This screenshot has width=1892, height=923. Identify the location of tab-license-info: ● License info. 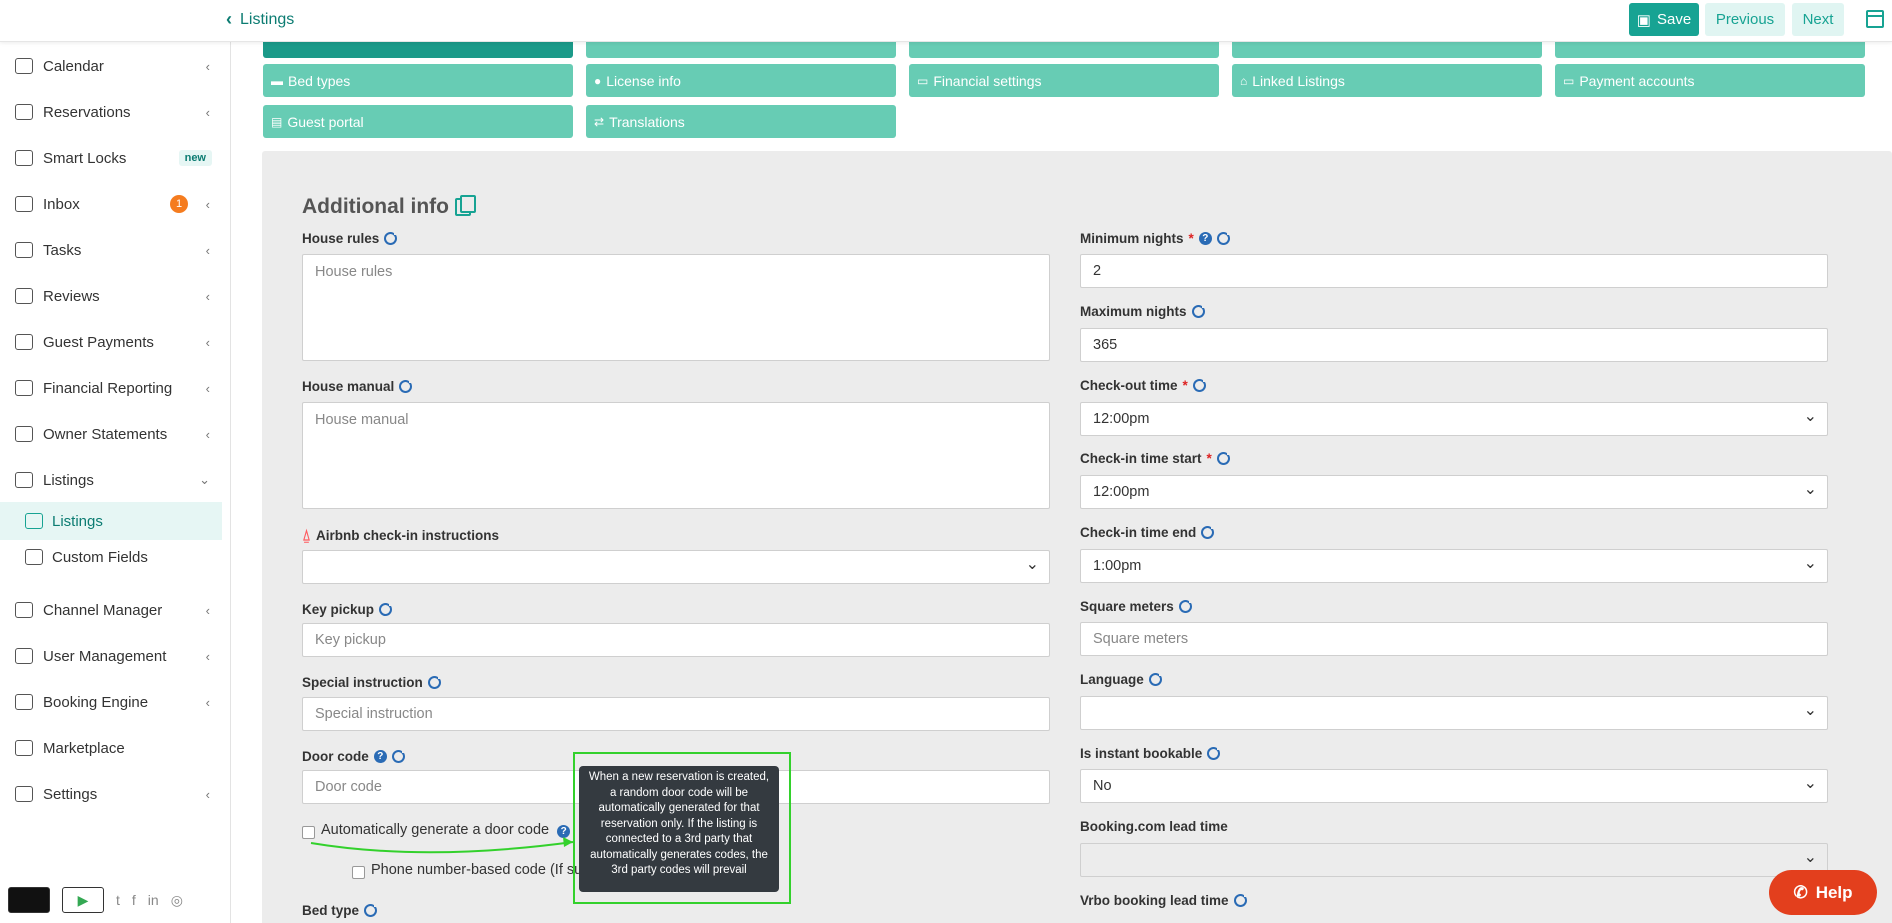
(741, 80).